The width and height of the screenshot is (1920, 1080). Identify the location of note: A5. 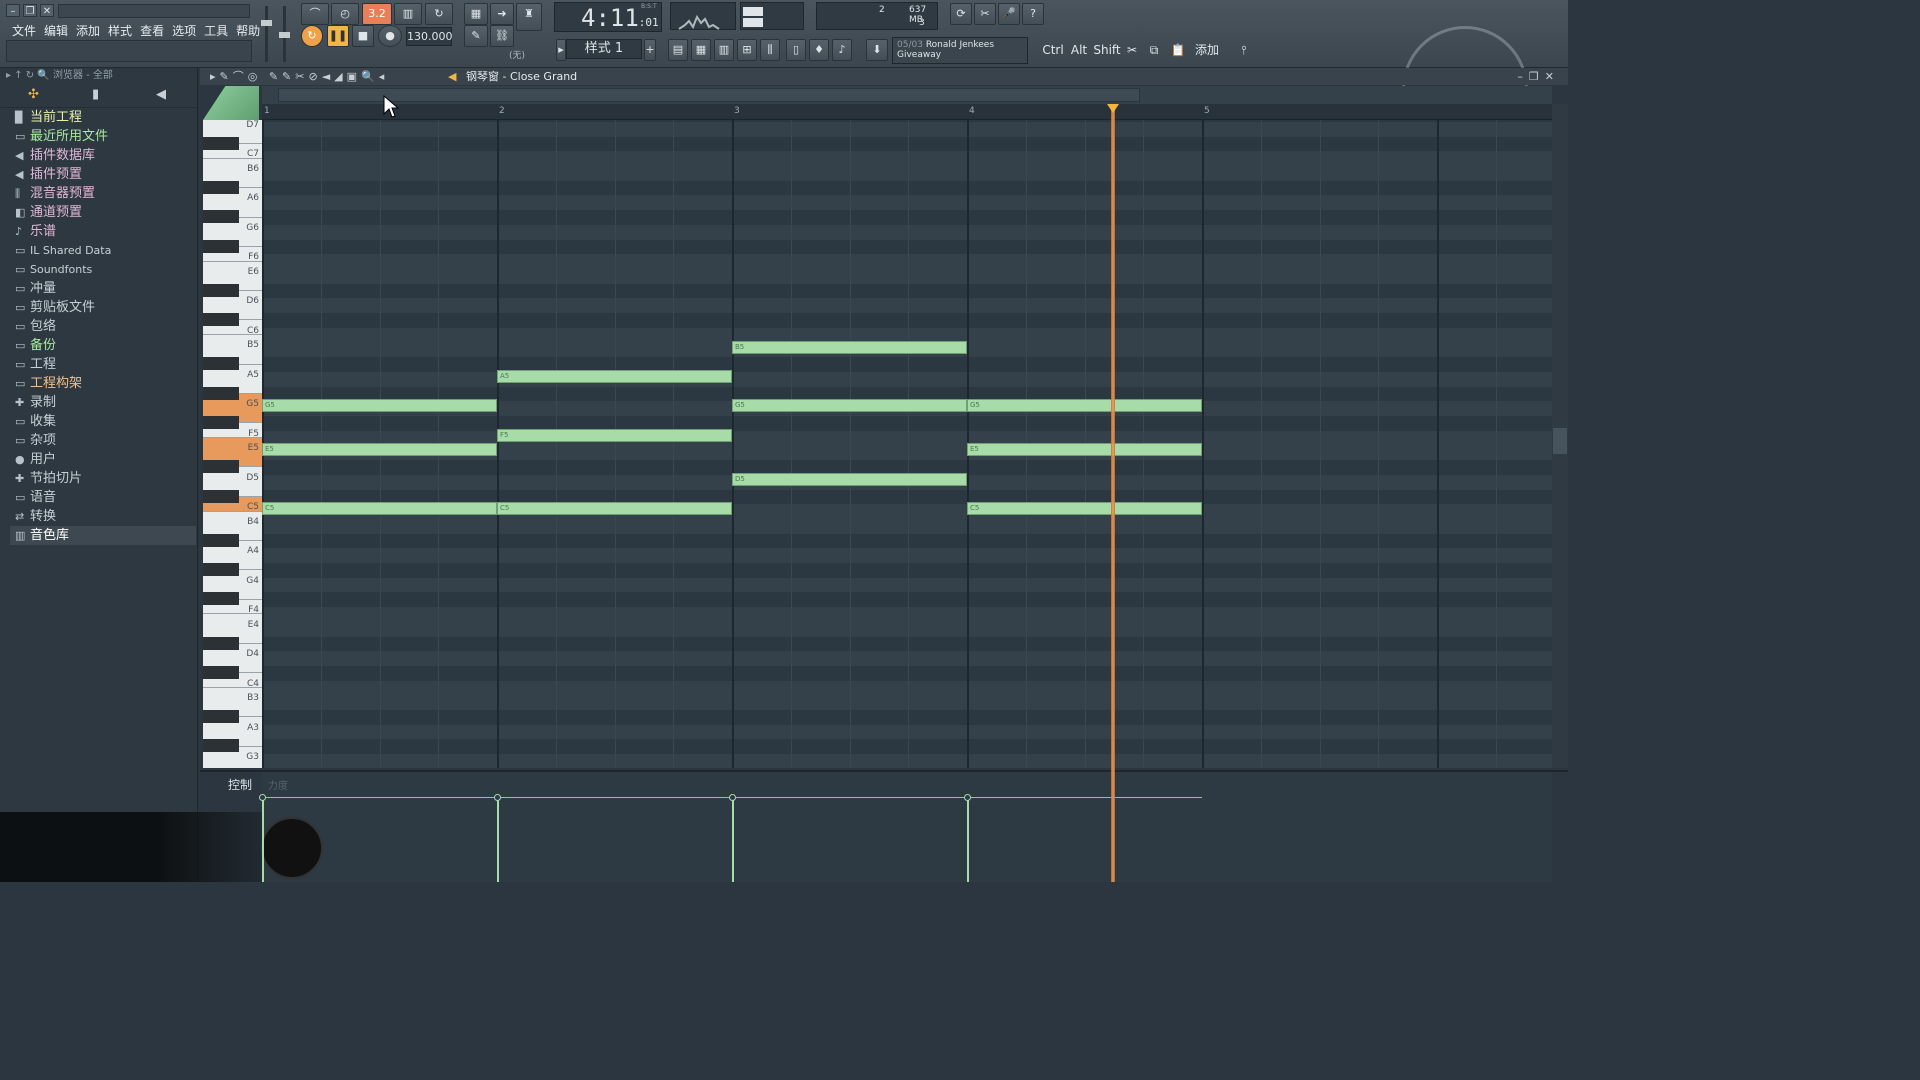
(614, 376).